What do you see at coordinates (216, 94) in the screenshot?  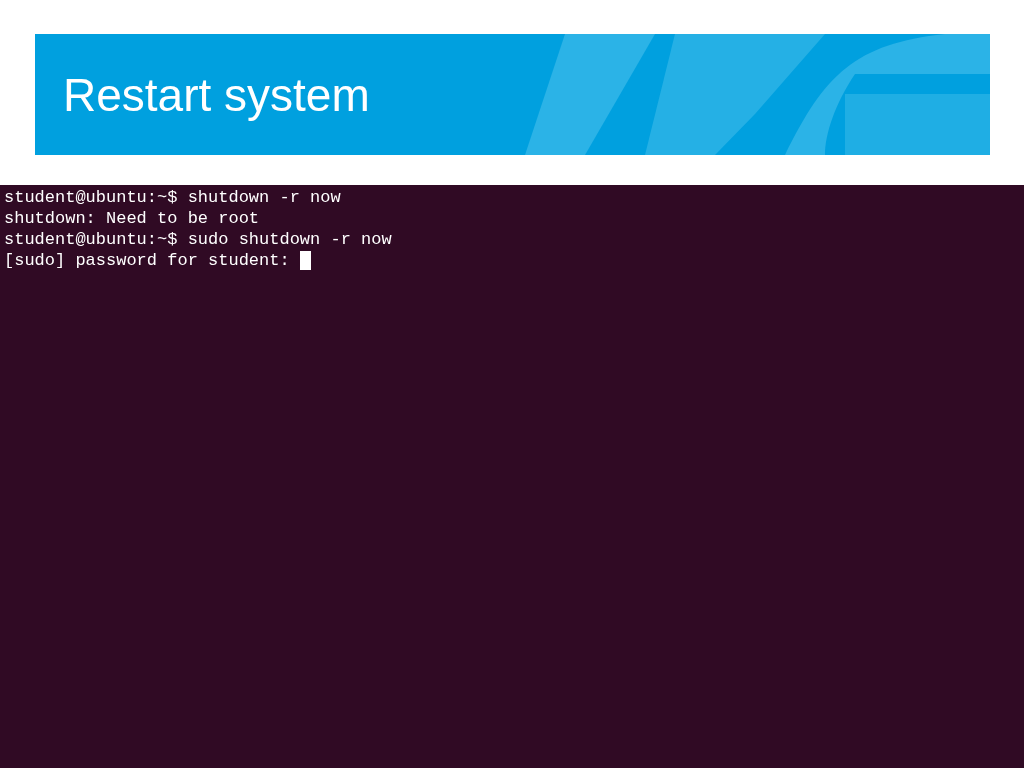 I see `slide-title: Restart system` at bounding box center [216, 94].